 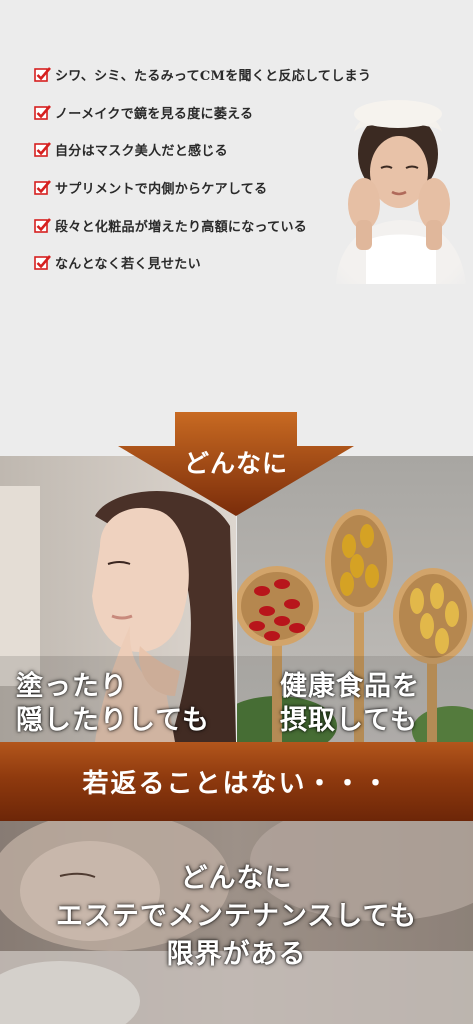 I want to click on worried-woman-photo, so click(x=399, y=188).